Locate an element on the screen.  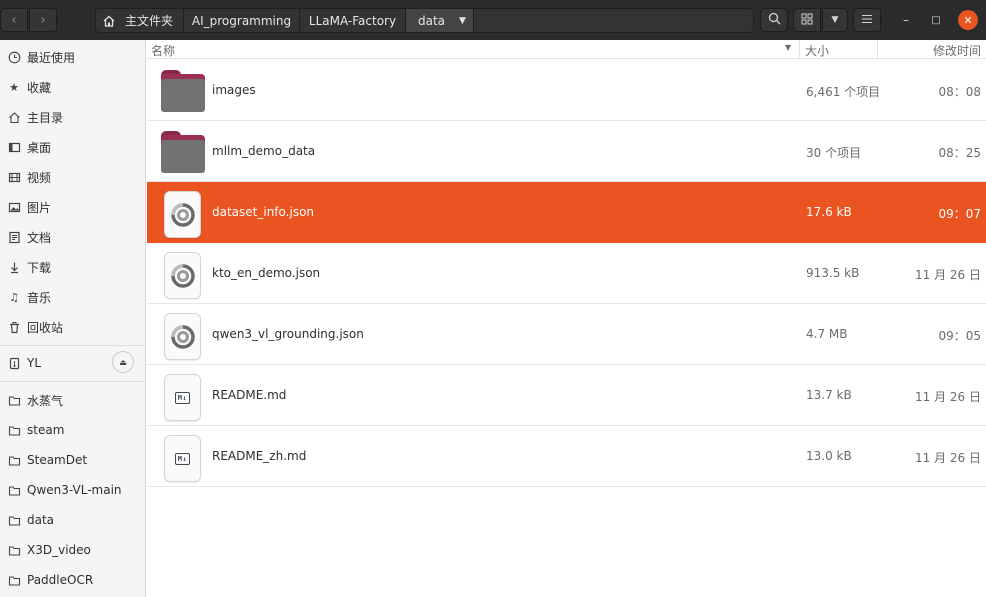
sidebar-item-bookmark: Qwen3-VL-main is located at coordinates (72, 490).